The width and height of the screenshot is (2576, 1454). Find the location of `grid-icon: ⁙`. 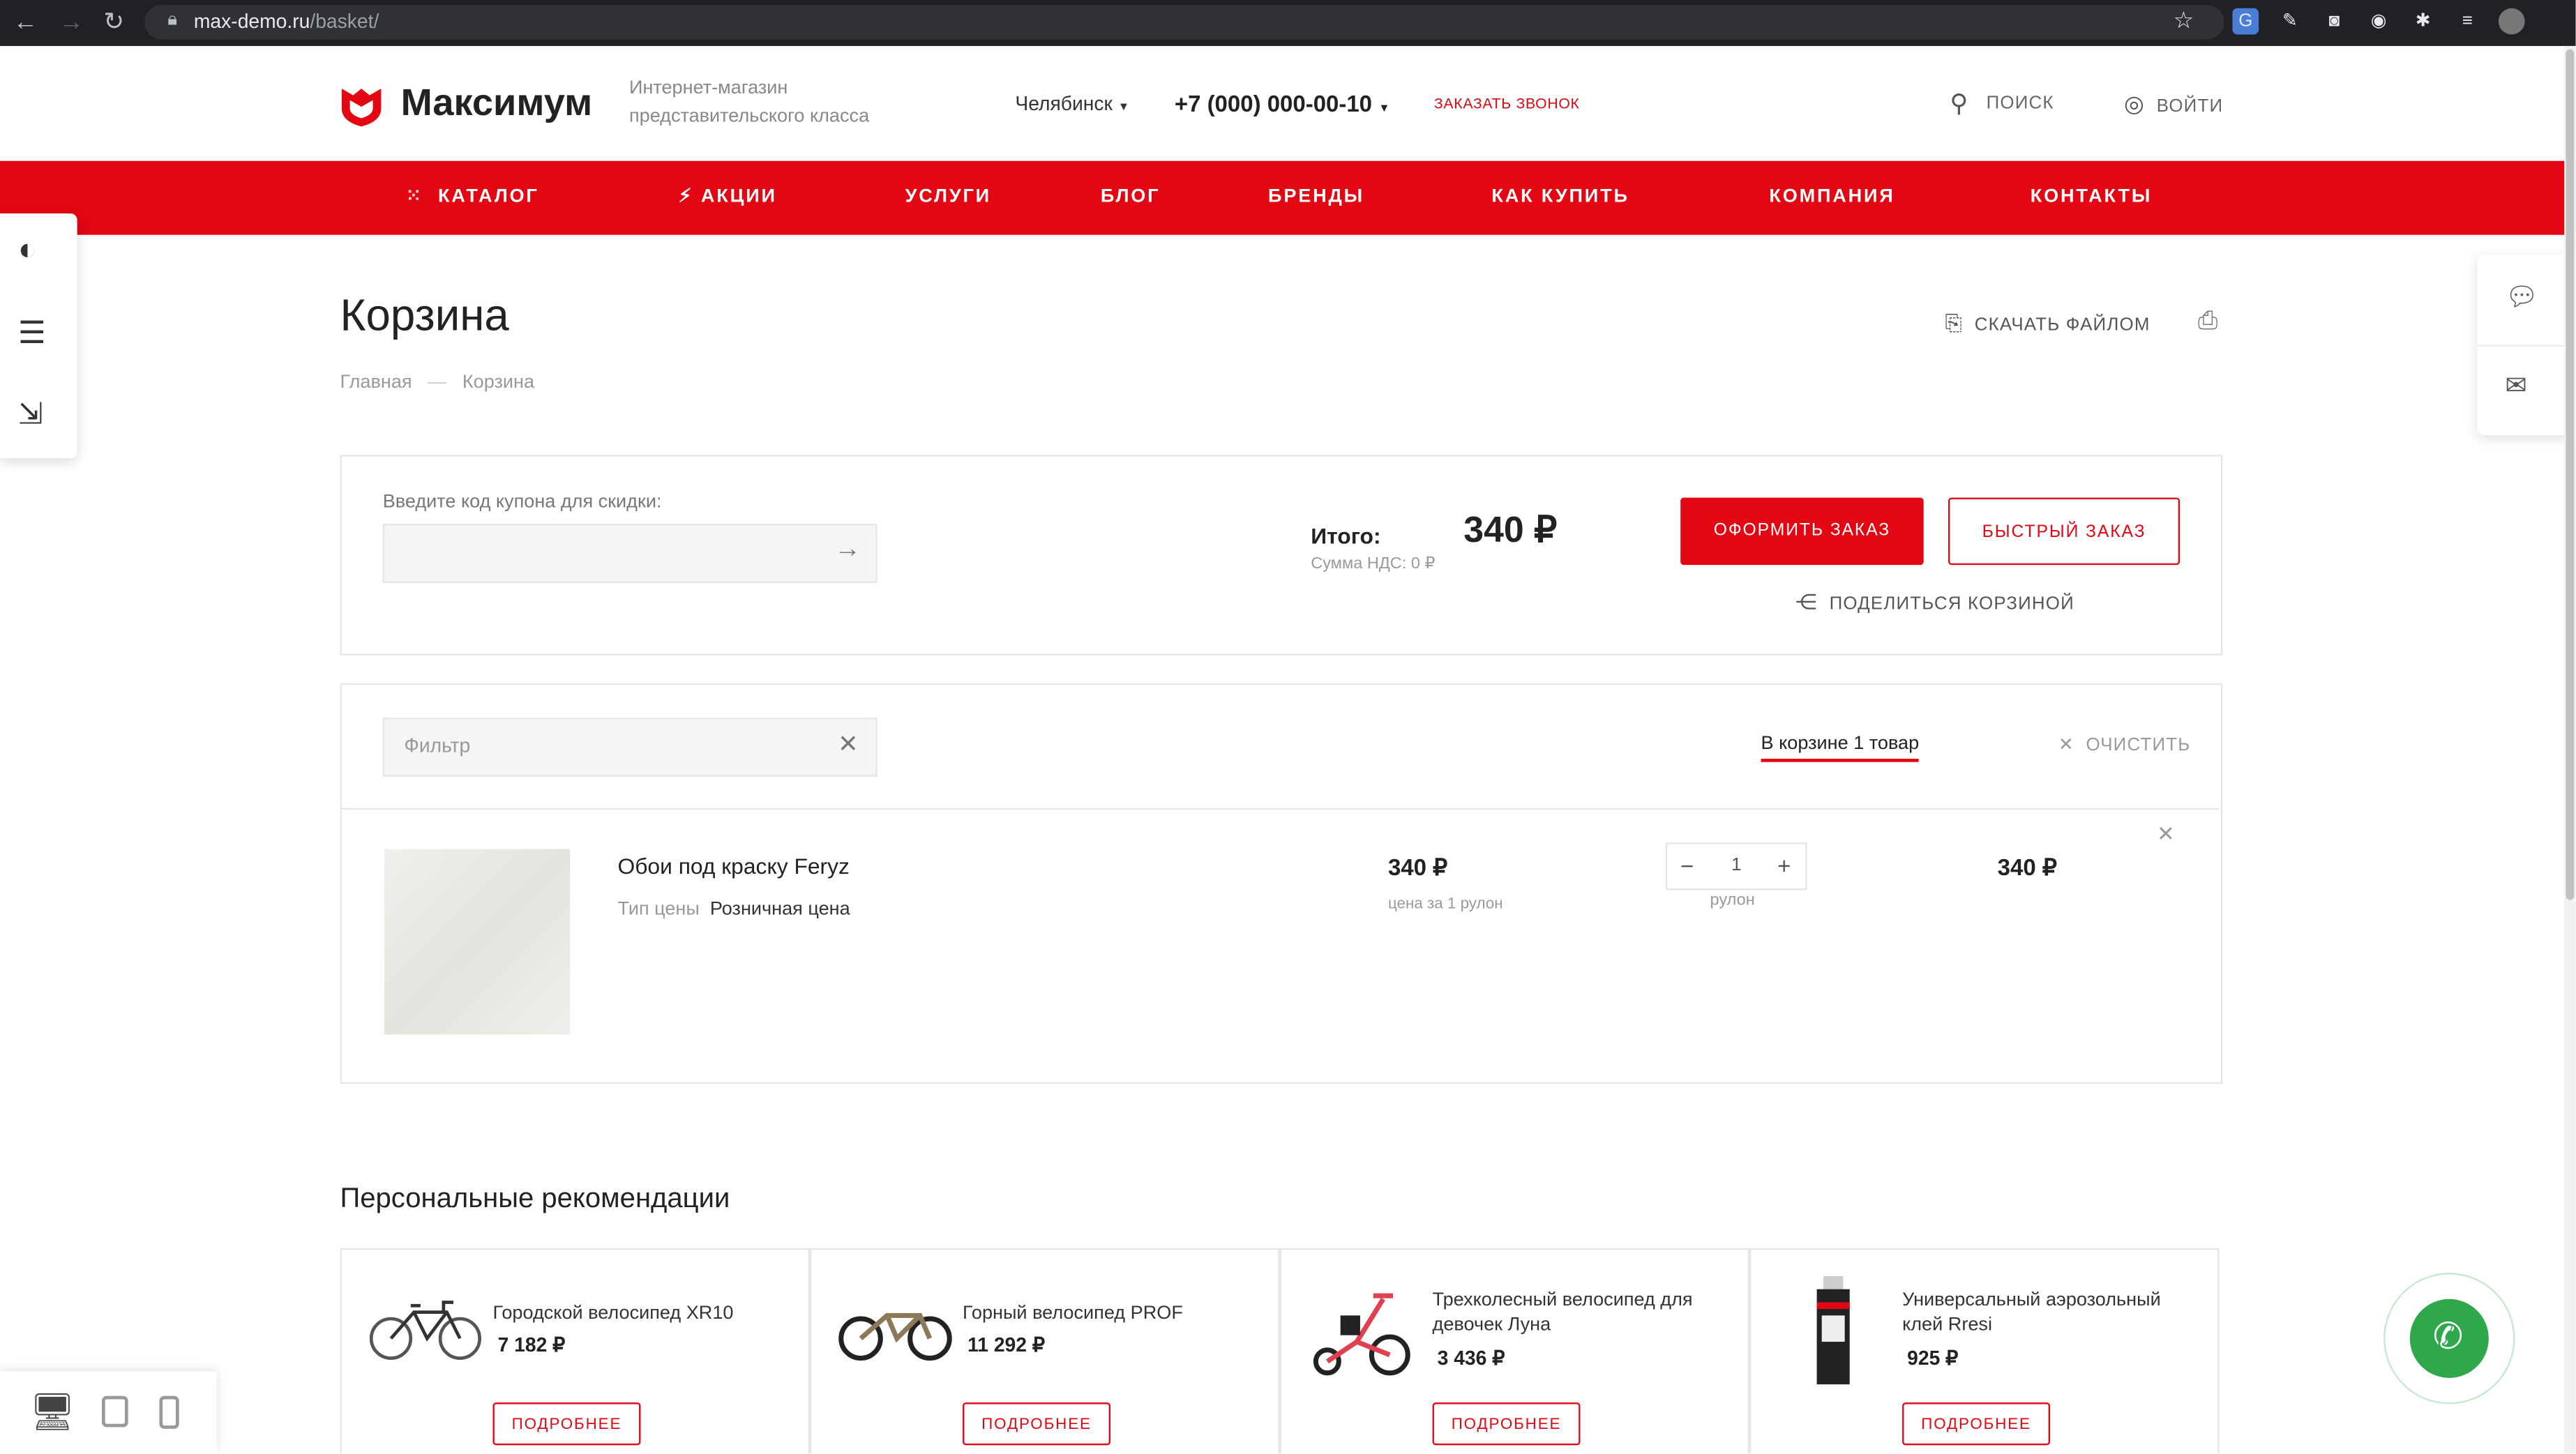

grid-icon: ⁙ is located at coordinates (415, 197).